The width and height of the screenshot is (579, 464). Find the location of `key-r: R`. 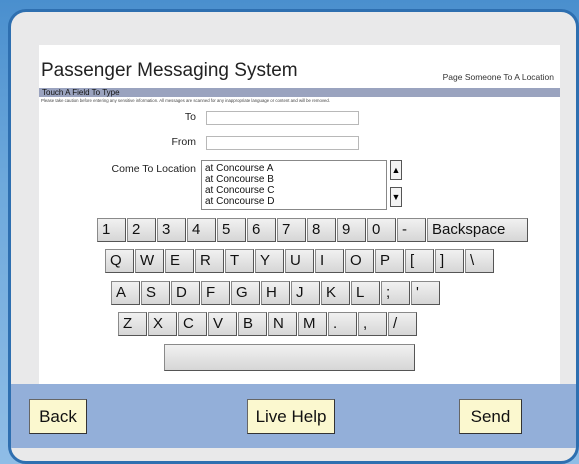

key-r: R is located at coordinates (209, 261).